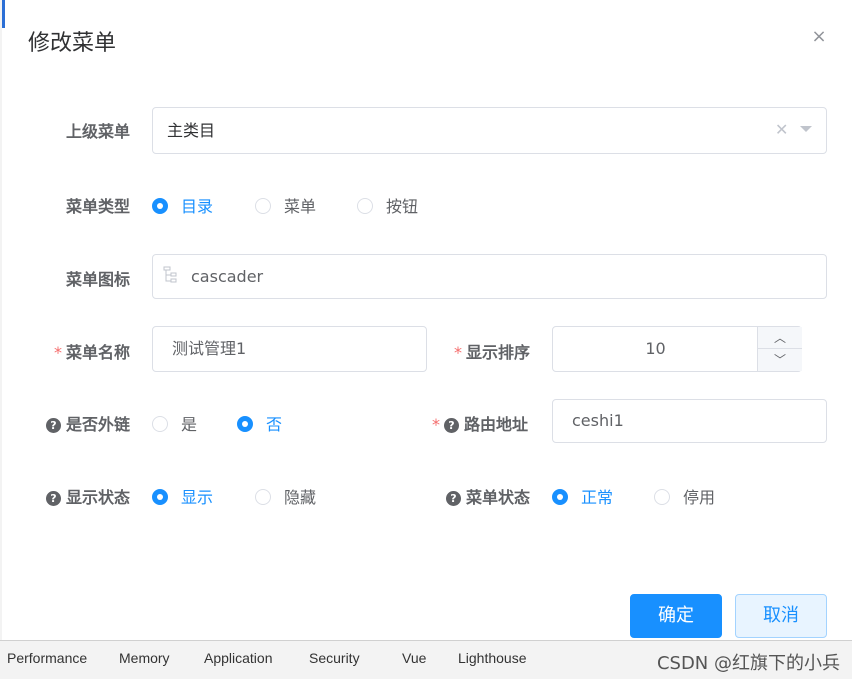 The image size is (852, 679). I want to click on caret-down-icon, so click(806, 129).